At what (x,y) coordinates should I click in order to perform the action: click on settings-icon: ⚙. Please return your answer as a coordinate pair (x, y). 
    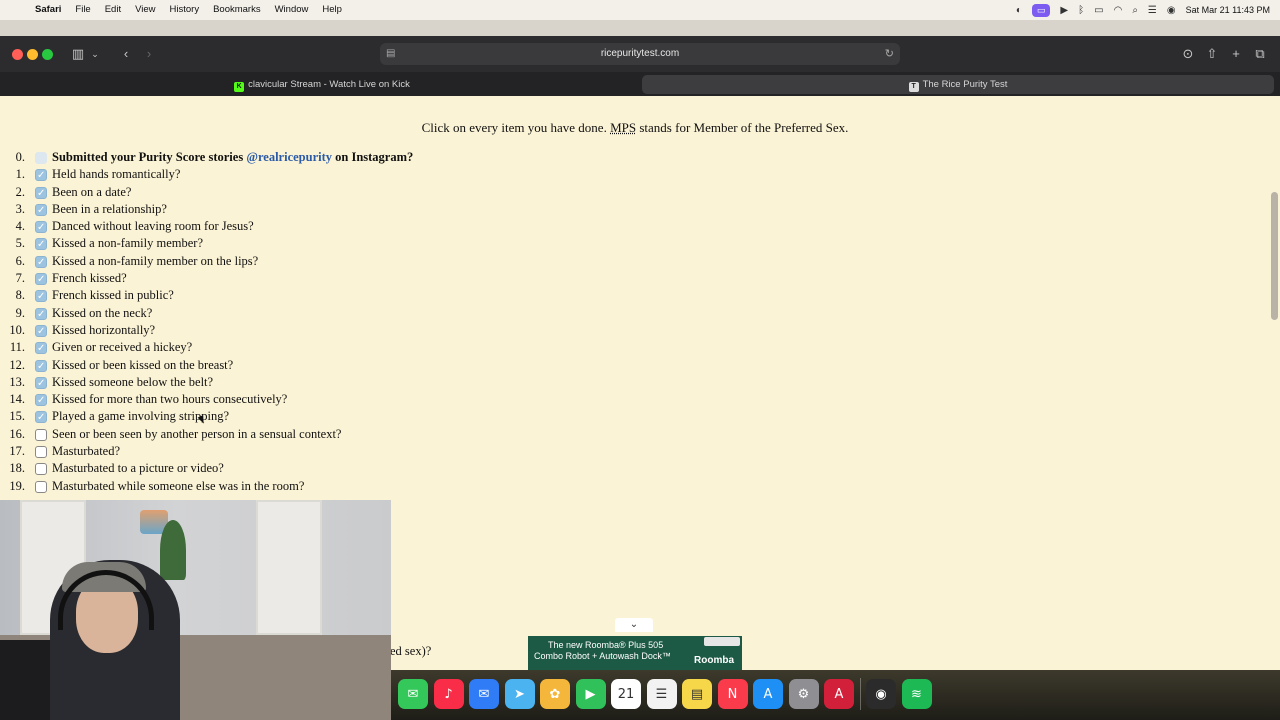
    Looking at the image, I should click on (803, 694).